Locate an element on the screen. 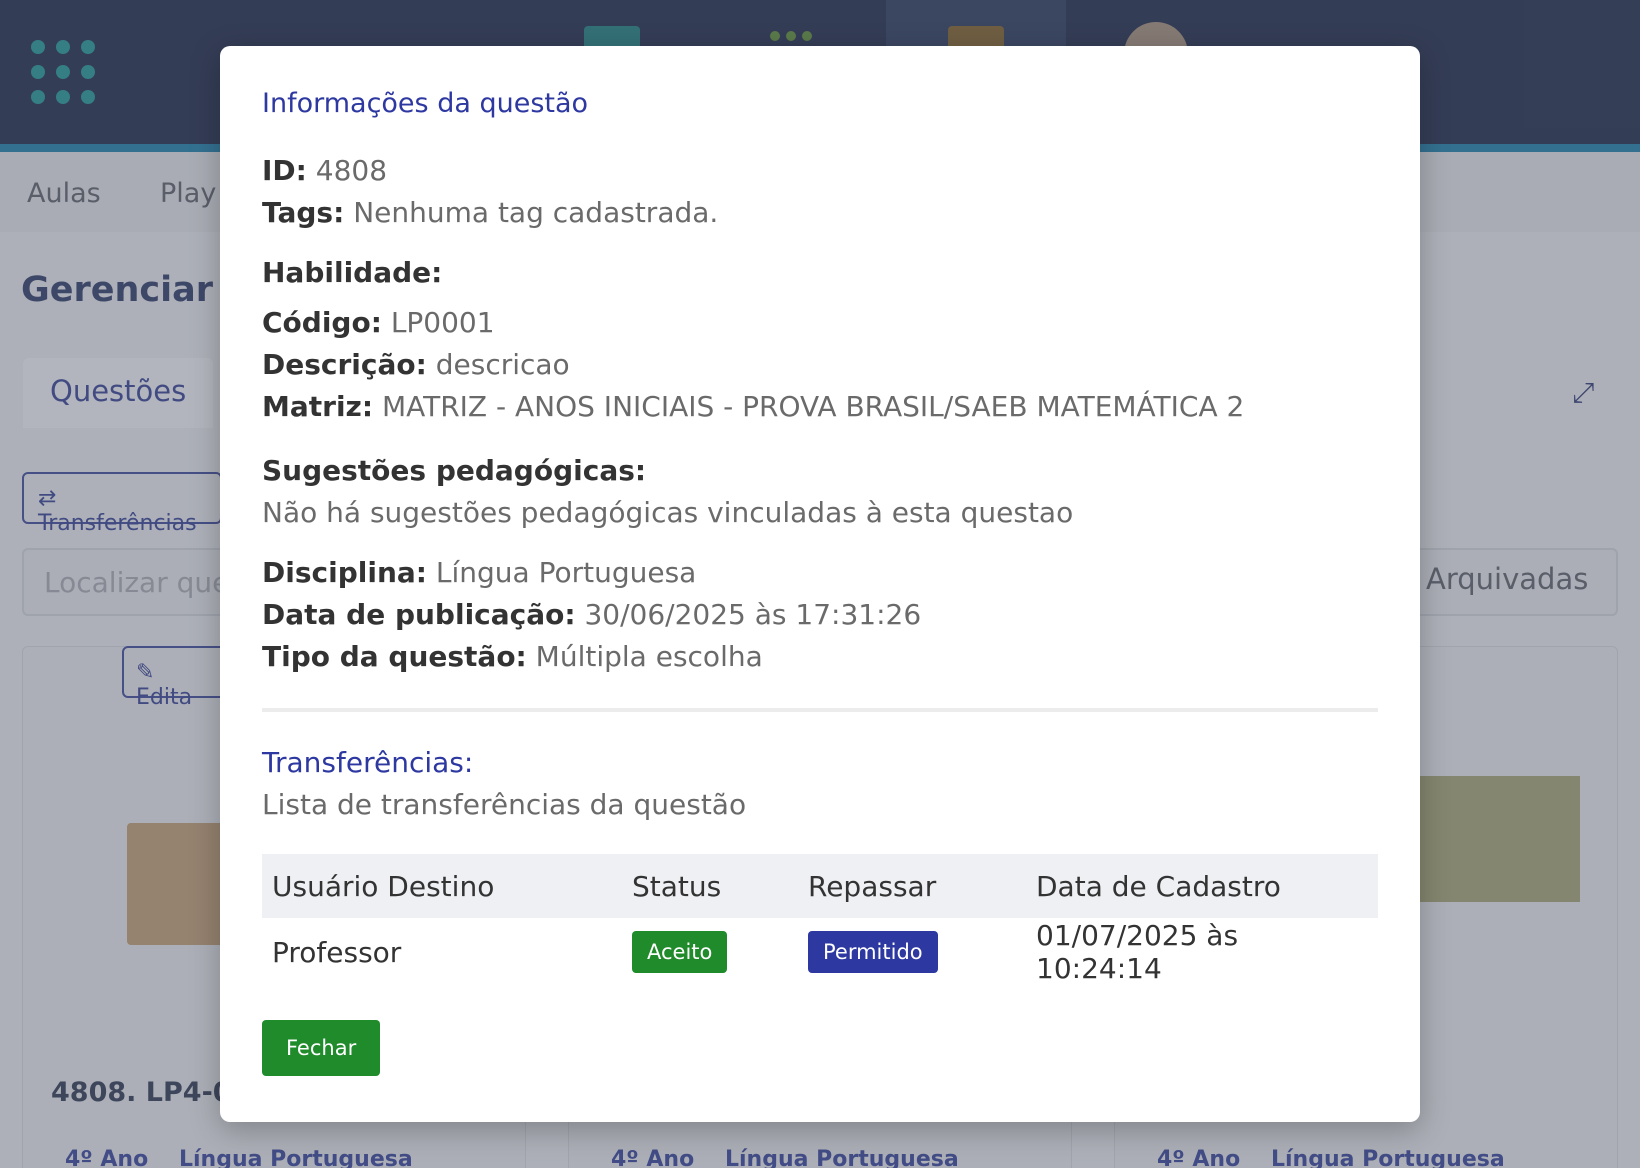 This screenshot has width=1640, height=1168. codigo-value: LP0001 is located at coordinates (442, 322).